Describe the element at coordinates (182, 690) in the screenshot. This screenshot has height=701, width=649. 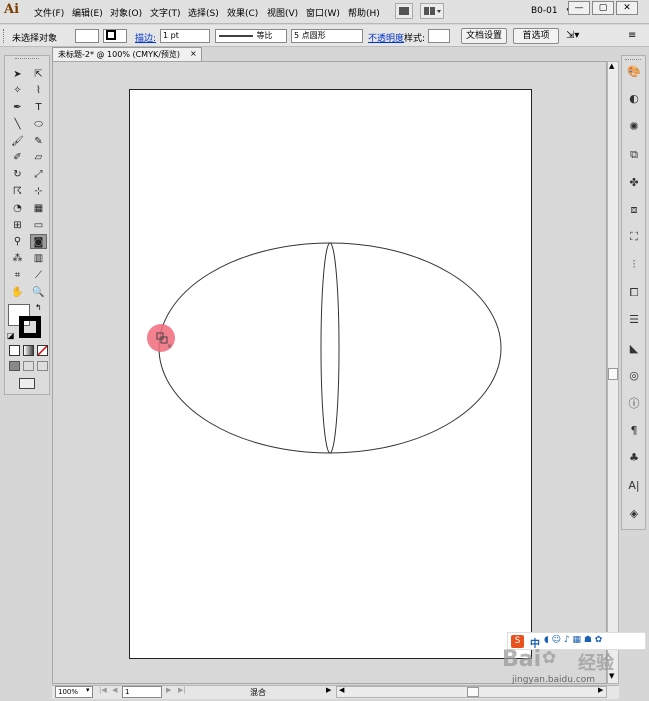
I see `last-artboard-icon: ▶|` at that location.